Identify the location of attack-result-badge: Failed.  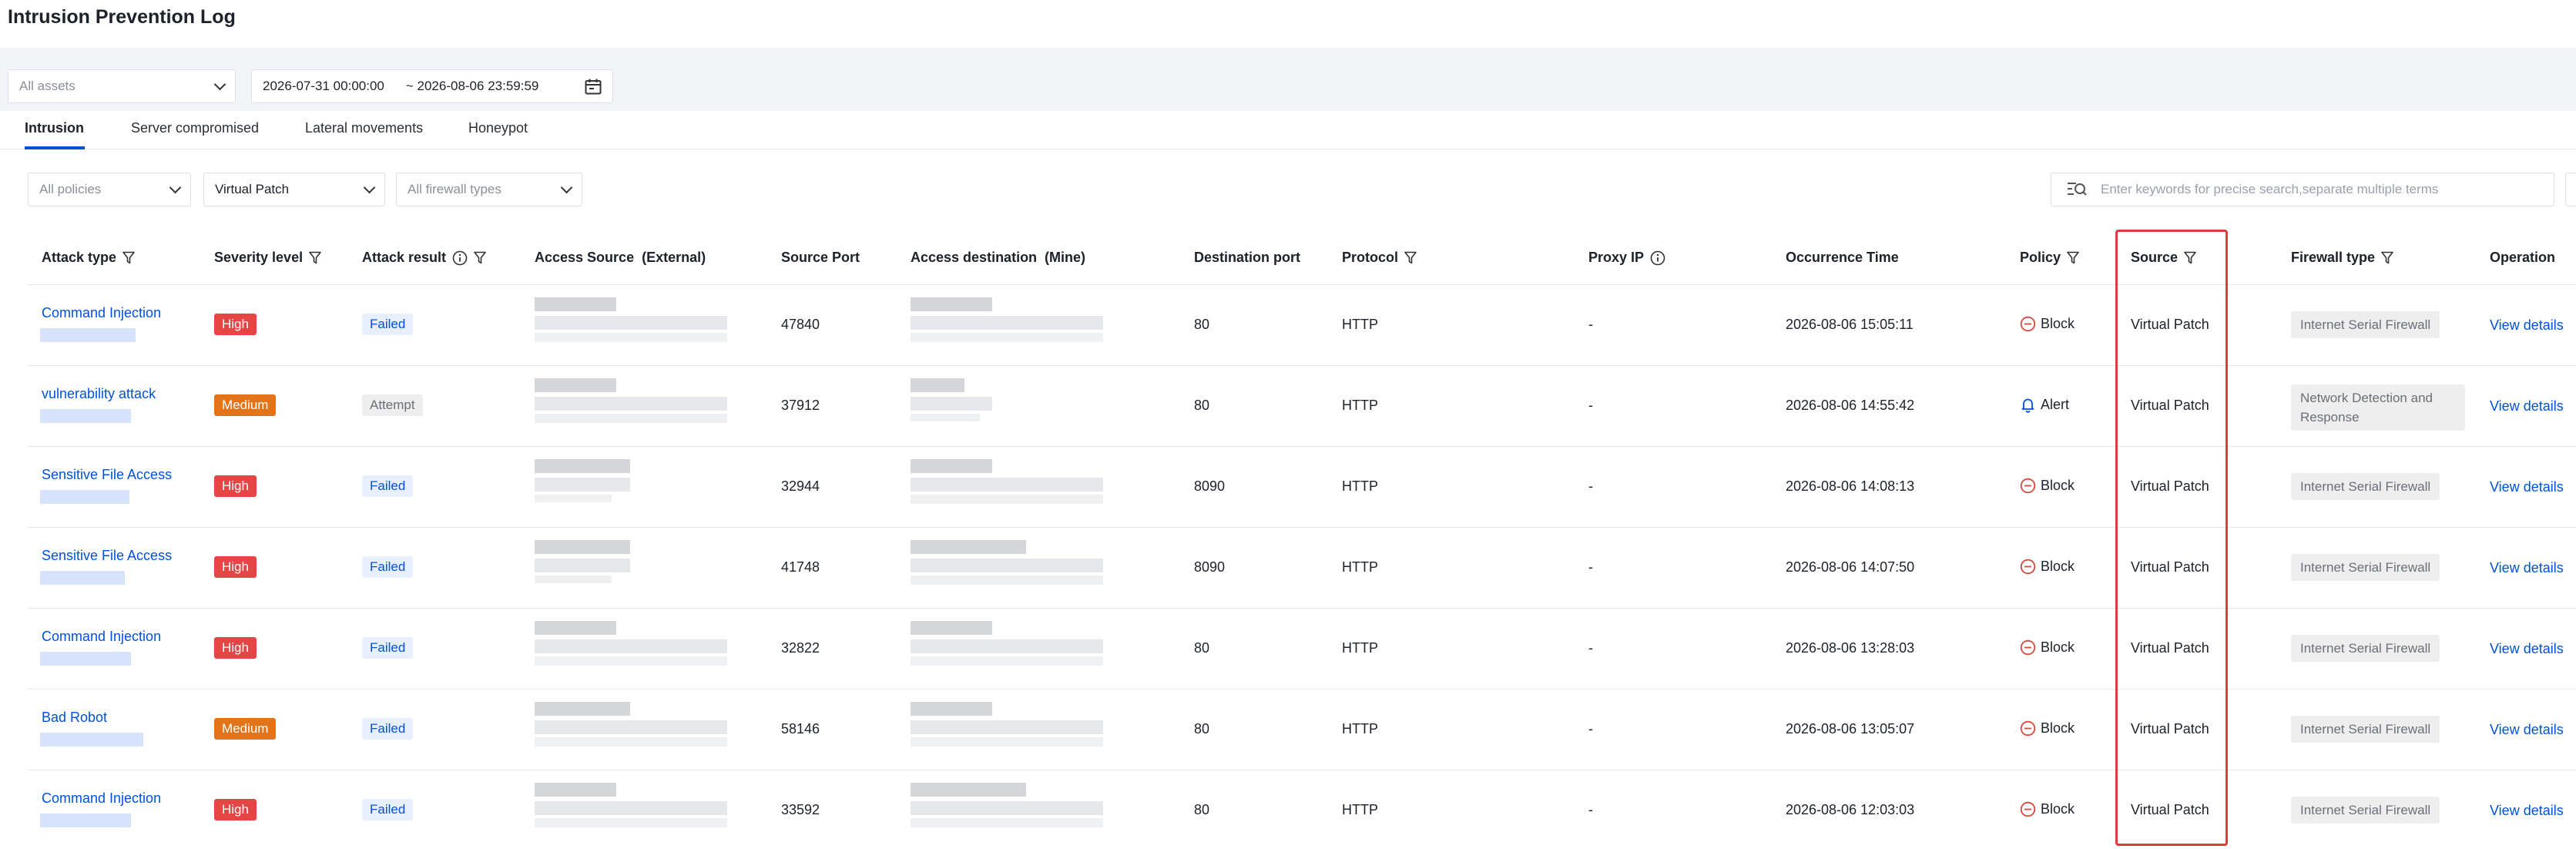
(388, 324).